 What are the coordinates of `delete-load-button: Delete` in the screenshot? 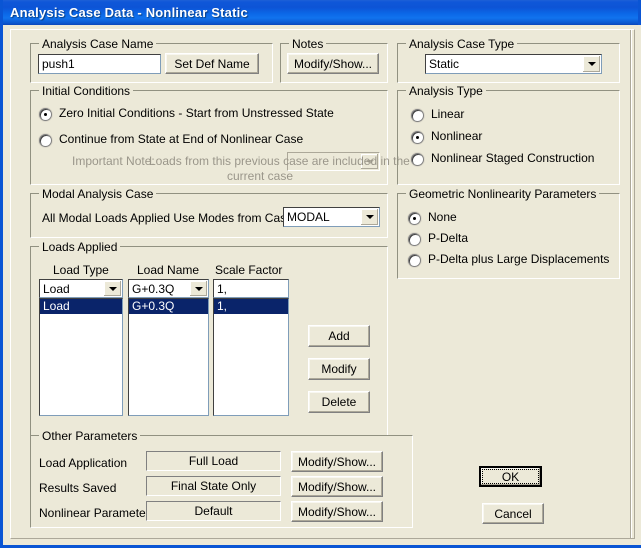 It's located at (339, 402).